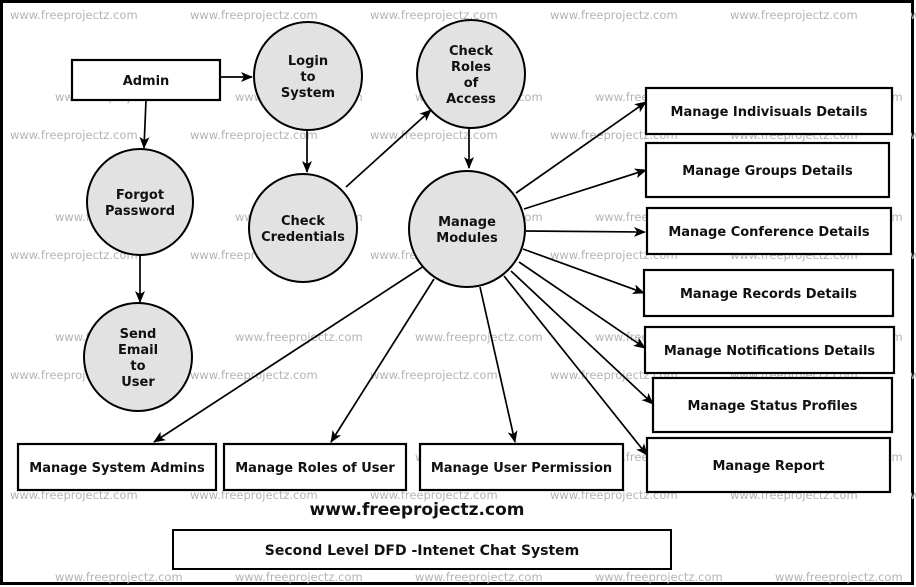 The width and height of the screenshot is (916, 587). I want to click on entity-label: Manage User Permission, so click(521, 468).